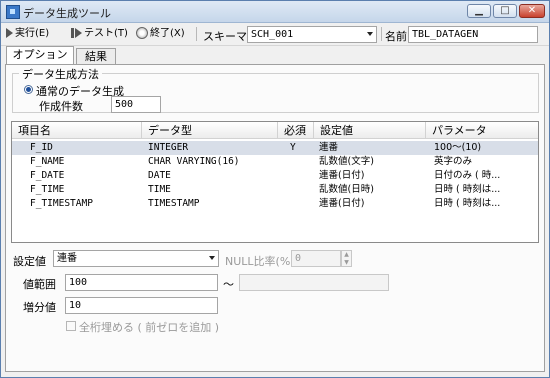  What do you see at coordinates (275, 12) in the screenshot?
I see `title-bar: データ生成ツール ▁ □ ✕` at bounding box center [275, 12].